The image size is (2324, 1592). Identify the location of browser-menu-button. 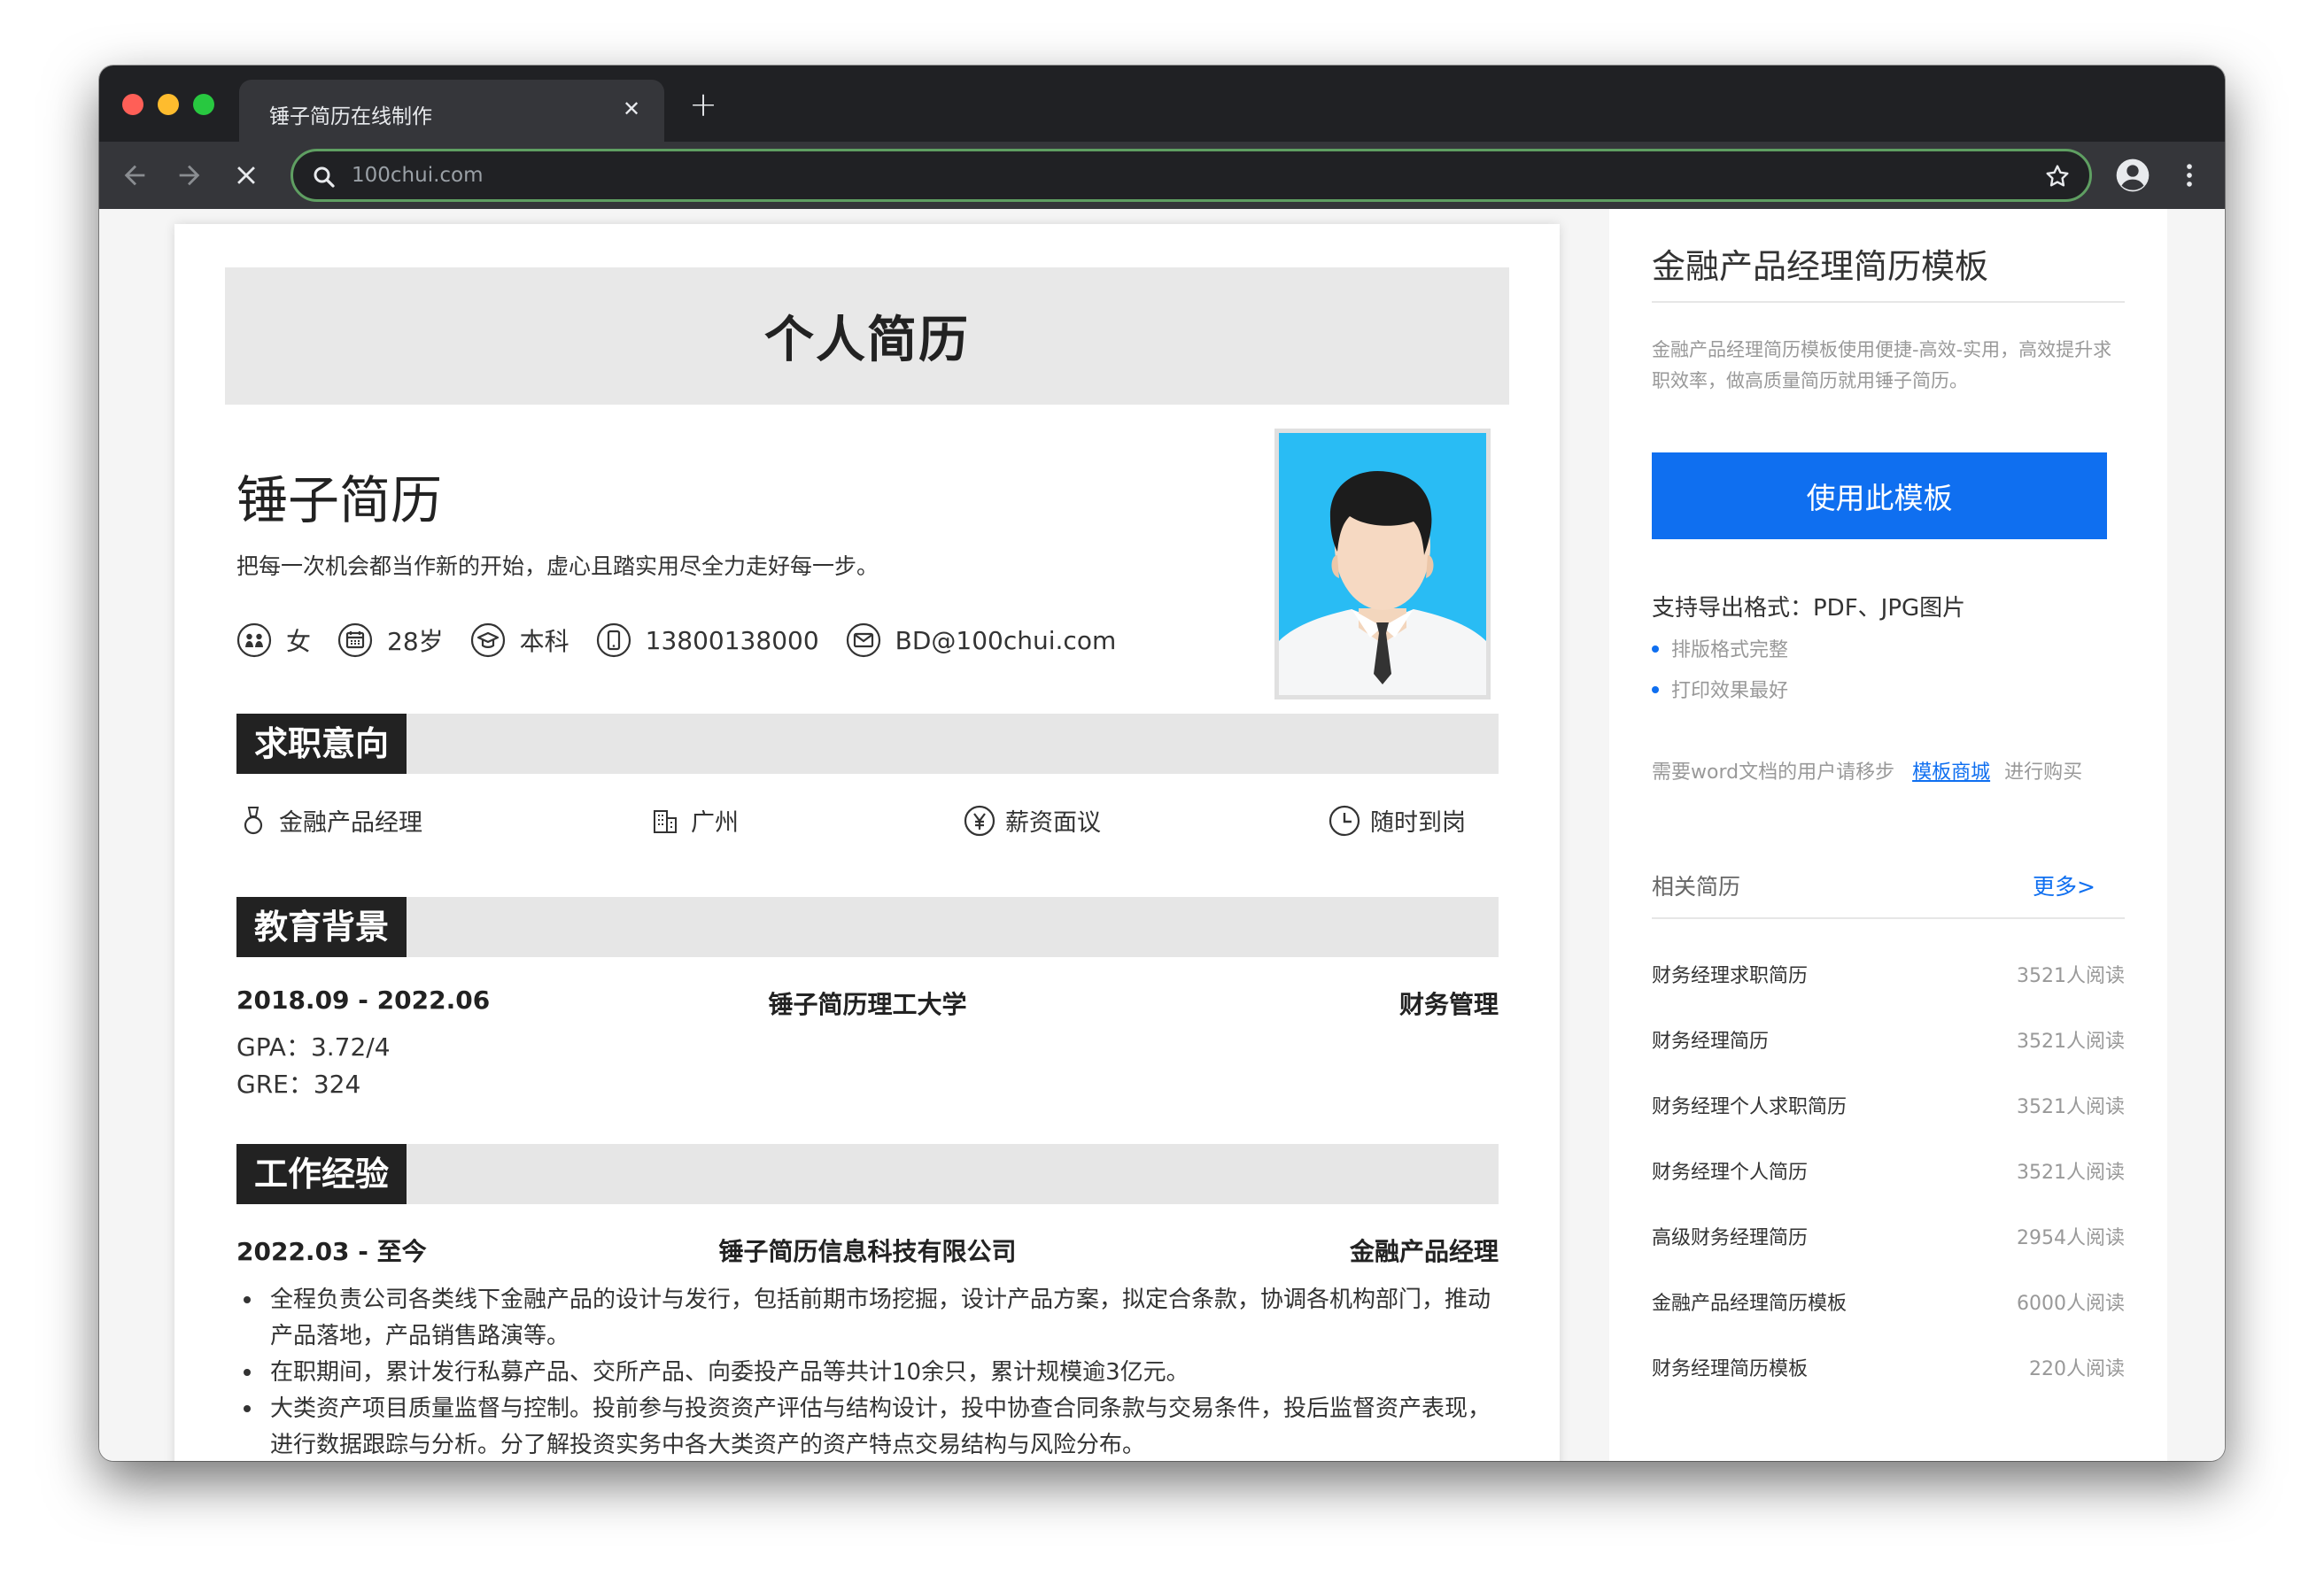
(2189, 175).